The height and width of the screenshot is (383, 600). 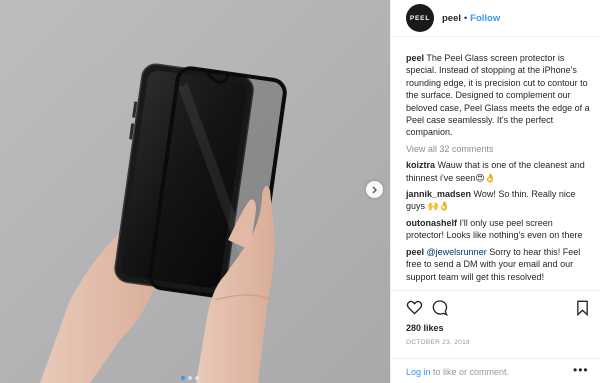 What do you see at coordinates (440, 308) in the screenshot?
I see `comment-bubble-icon` at bounding box center [440, 308].